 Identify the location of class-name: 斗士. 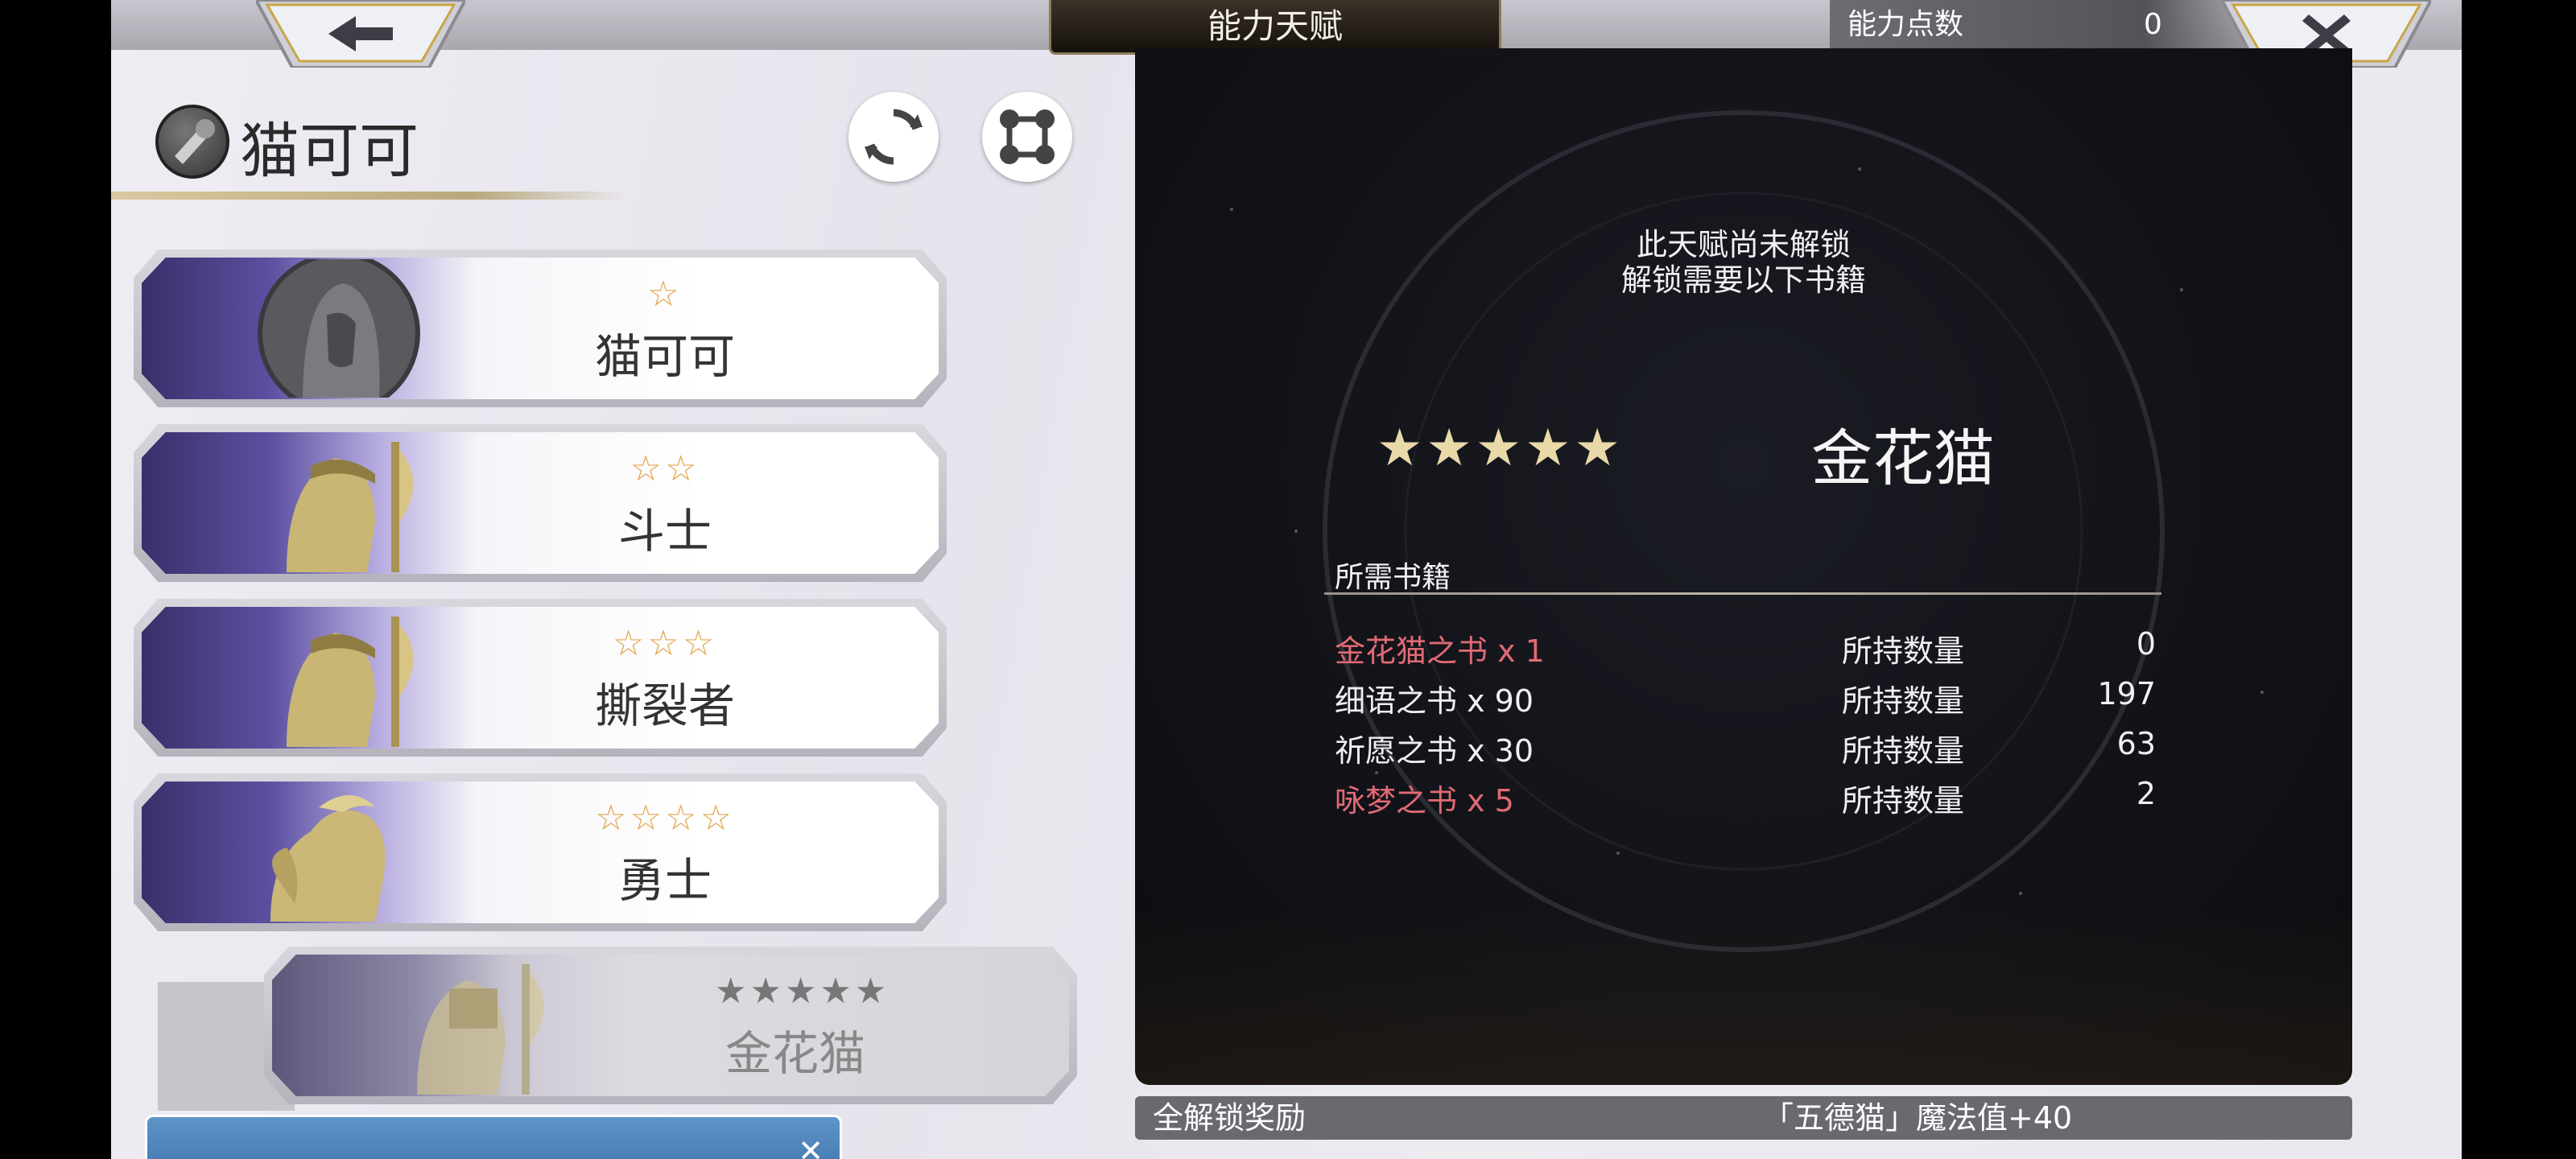
(664, 531).